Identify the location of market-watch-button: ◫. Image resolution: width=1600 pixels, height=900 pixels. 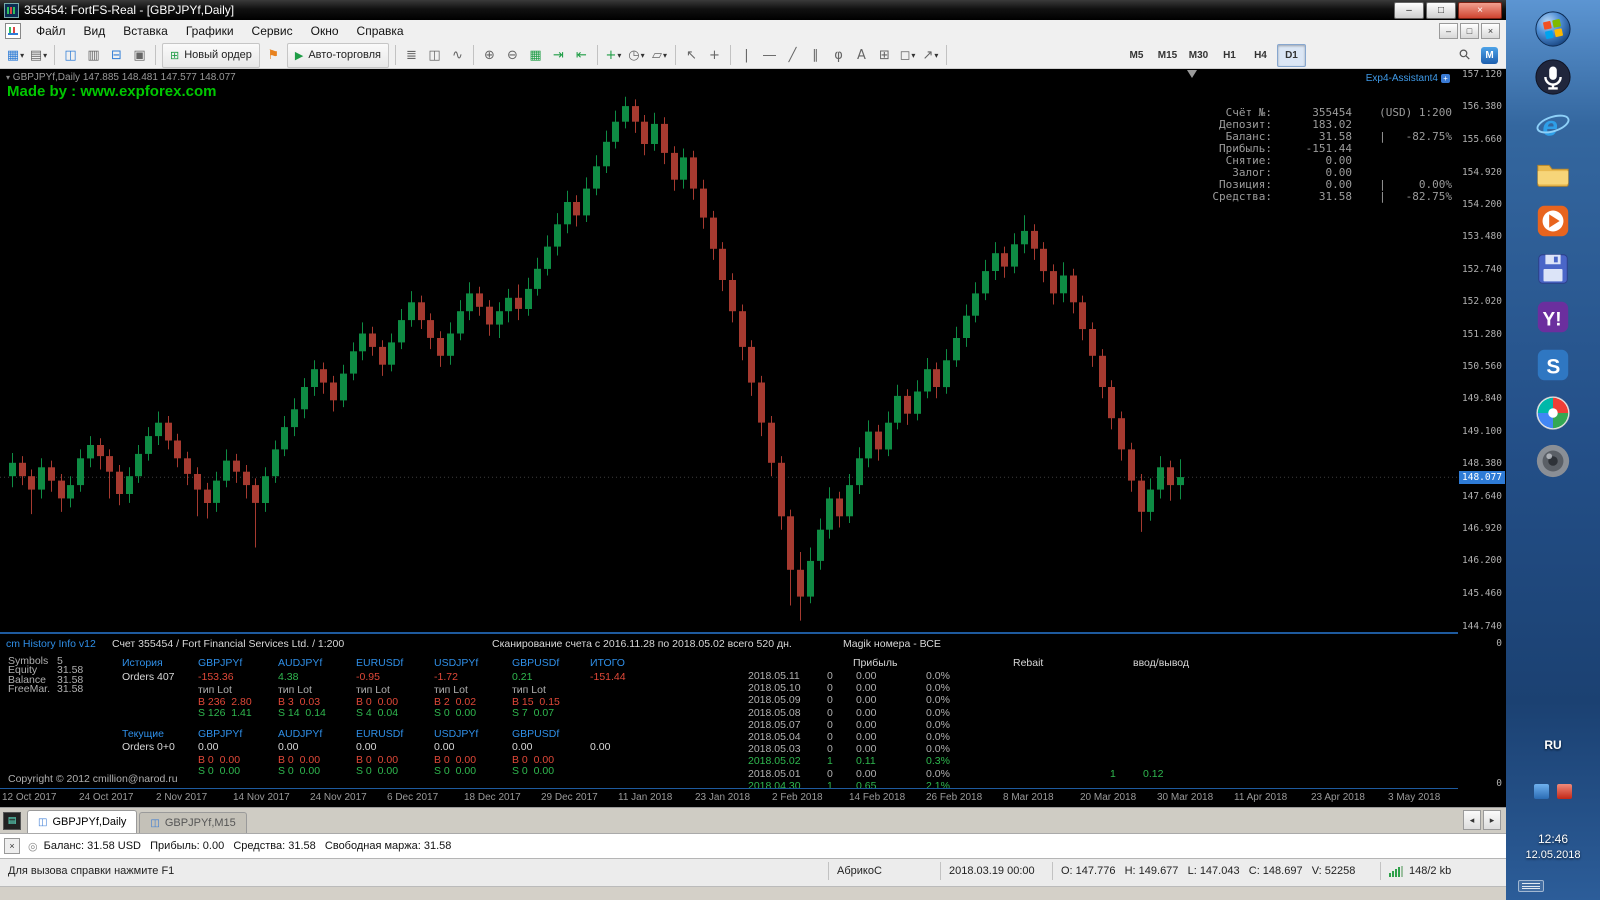
(70, 55).